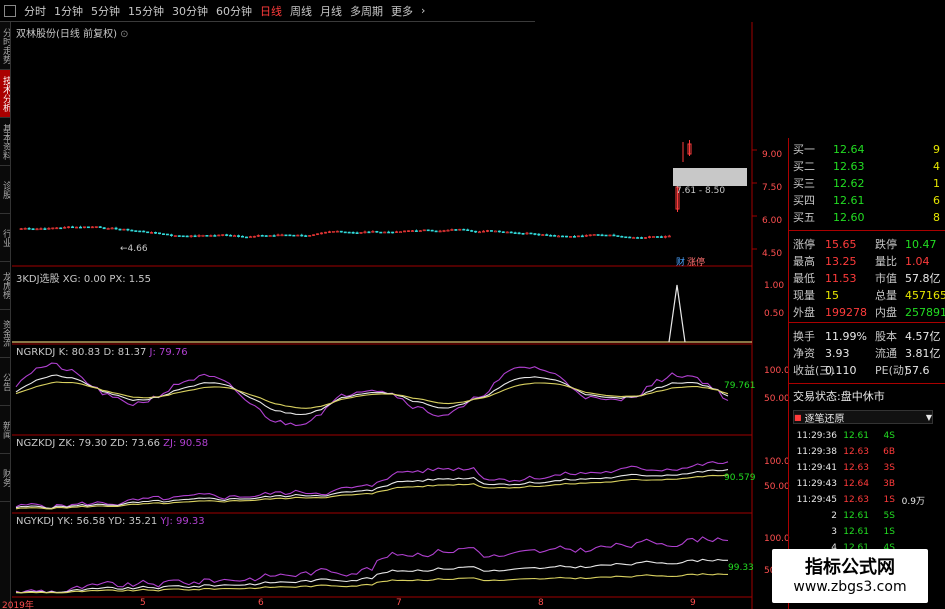 This screenshot has height=609, width=945. Describe the element at coordinates (889, 468) in the screenshot. I see `tick-volume: 3S` at that location.